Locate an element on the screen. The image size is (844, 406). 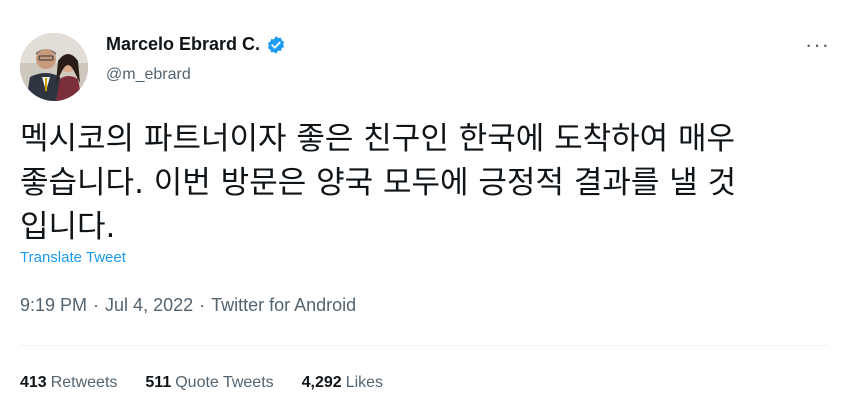
quote-tweets-label: Quote Tweets is located at coordinates (224, 382).